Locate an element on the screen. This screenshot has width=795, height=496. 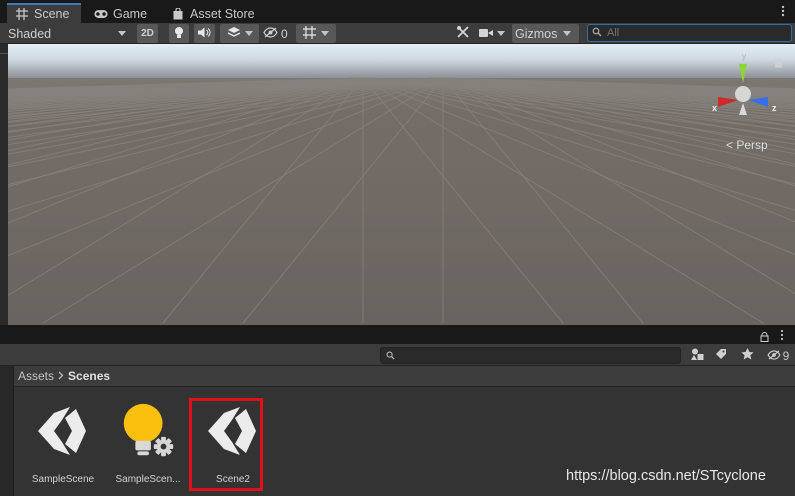
grid-icon is located at coordinates (22, 14).